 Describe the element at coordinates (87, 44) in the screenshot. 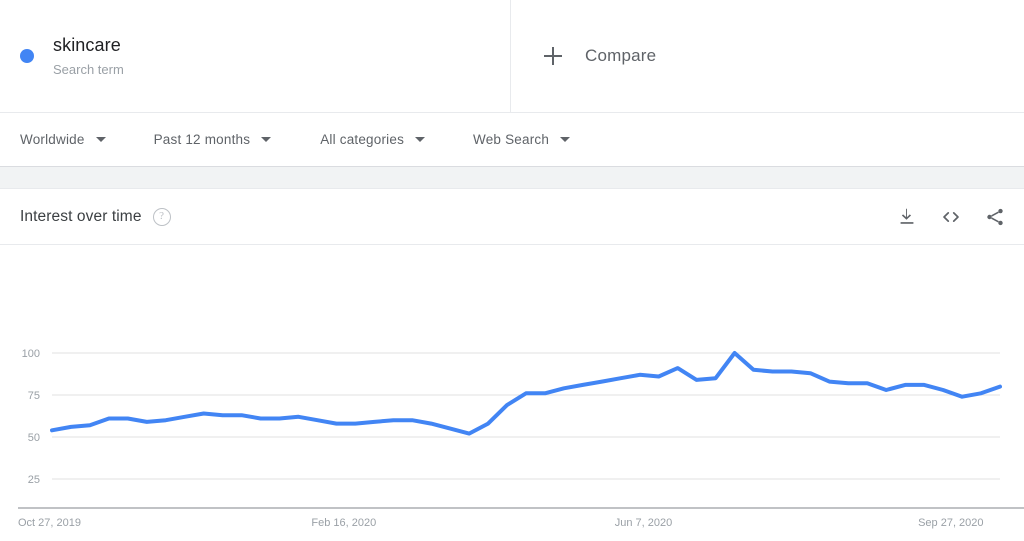

I see `search-term-name: skincare` at that location.